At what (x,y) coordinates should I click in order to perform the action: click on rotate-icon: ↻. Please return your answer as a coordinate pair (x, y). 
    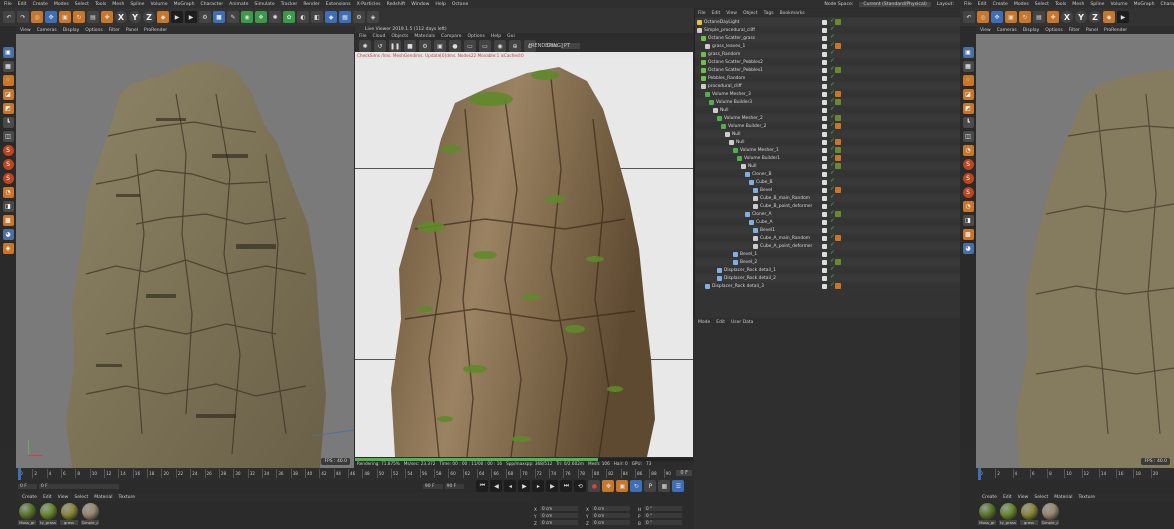
    Looking at the image, I should click on (79, 17).